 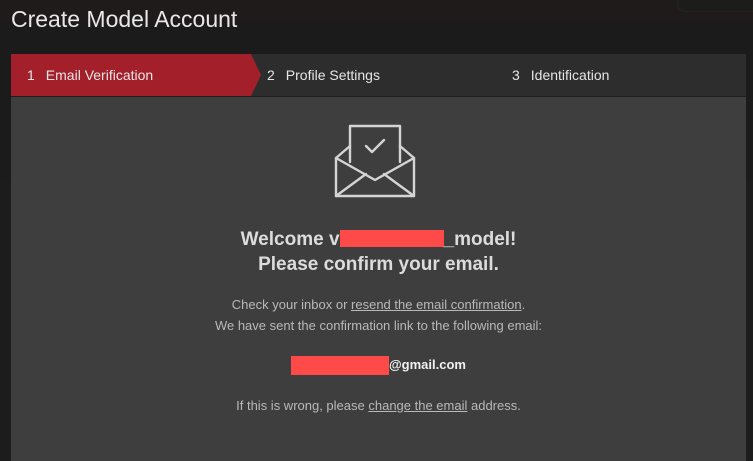 What do you see at coordinates (332, 75) in the screenshot?
I see `step-label: Profile Settings` at bounding box center [332, 75].